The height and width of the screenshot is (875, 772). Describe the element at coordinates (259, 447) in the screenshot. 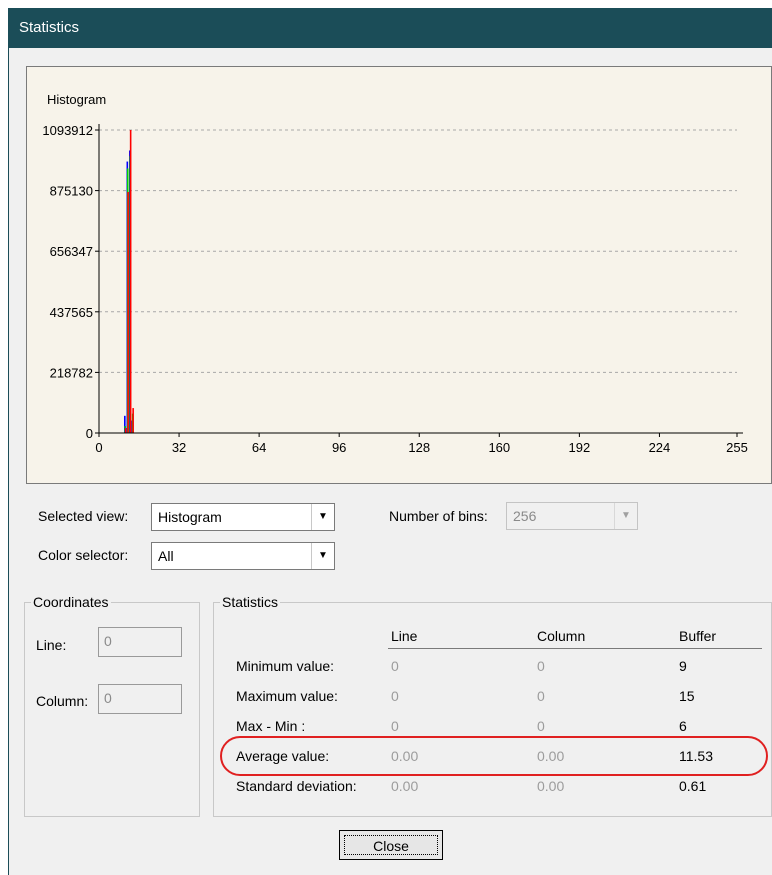

I see `x-tick-label: 64` at that location.